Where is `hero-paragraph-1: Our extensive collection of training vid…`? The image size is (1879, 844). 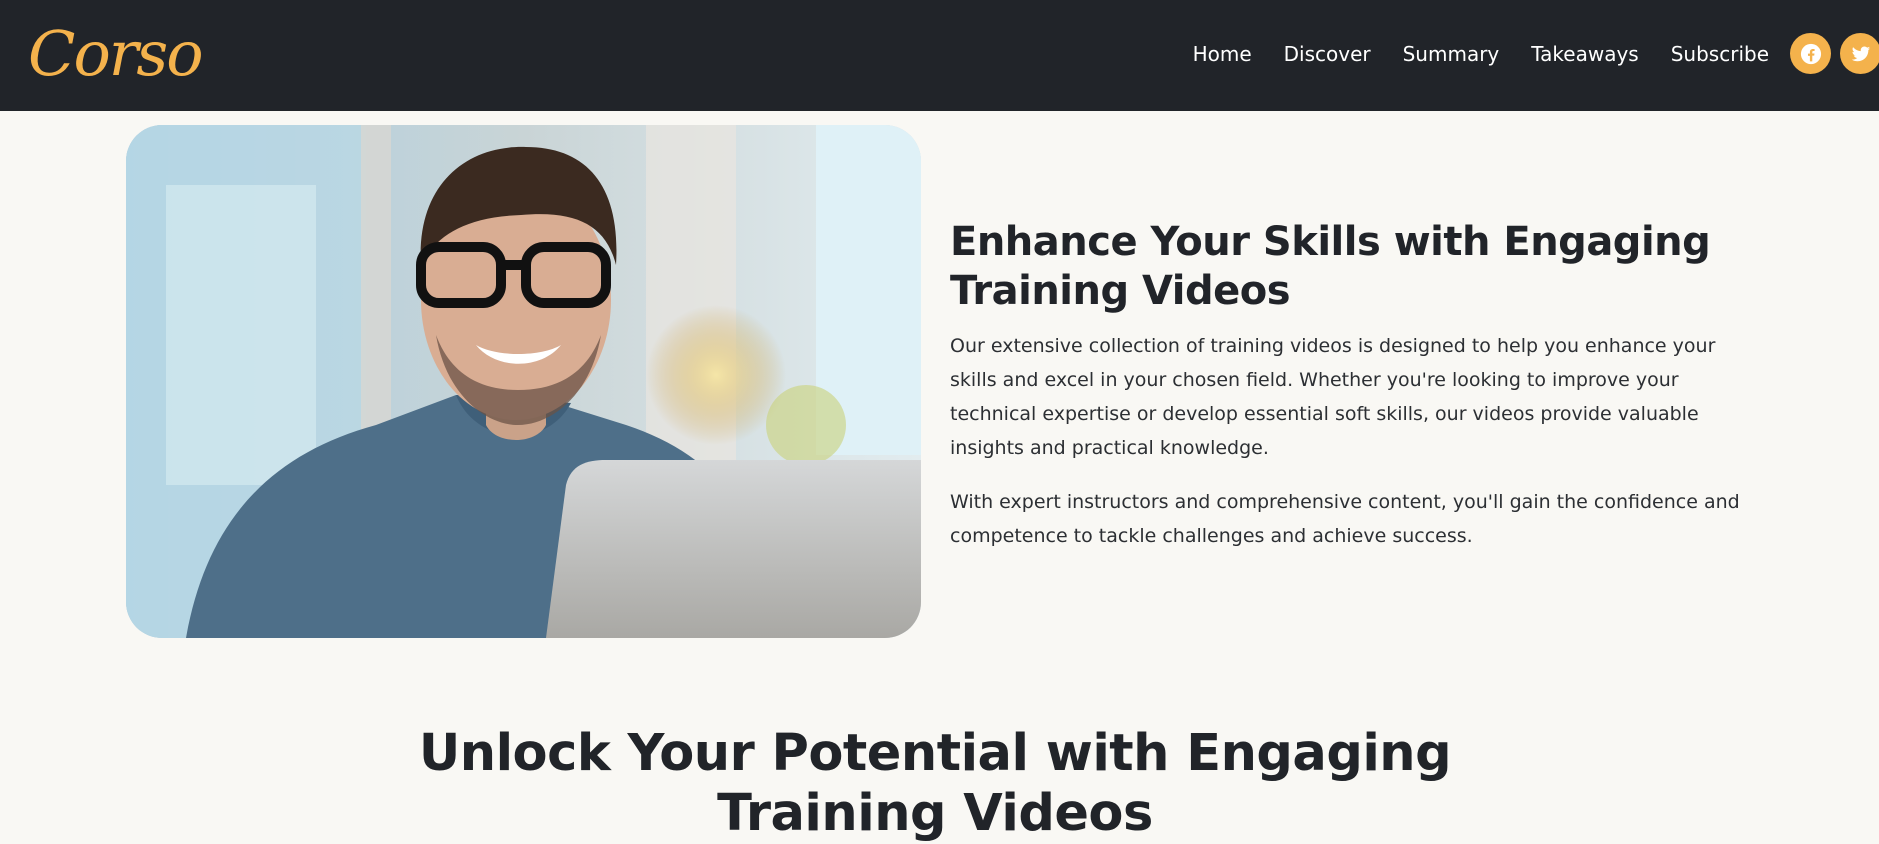 hero-paragraph-1: Our extensive collection of training vid… is located at coordinates (1333, 397).